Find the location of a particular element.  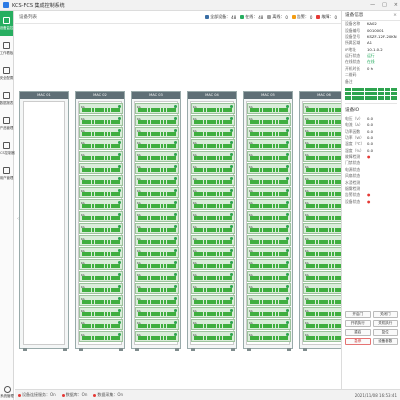

sidebar-item-1: 工作看板 is located at coordinates (6, 48).